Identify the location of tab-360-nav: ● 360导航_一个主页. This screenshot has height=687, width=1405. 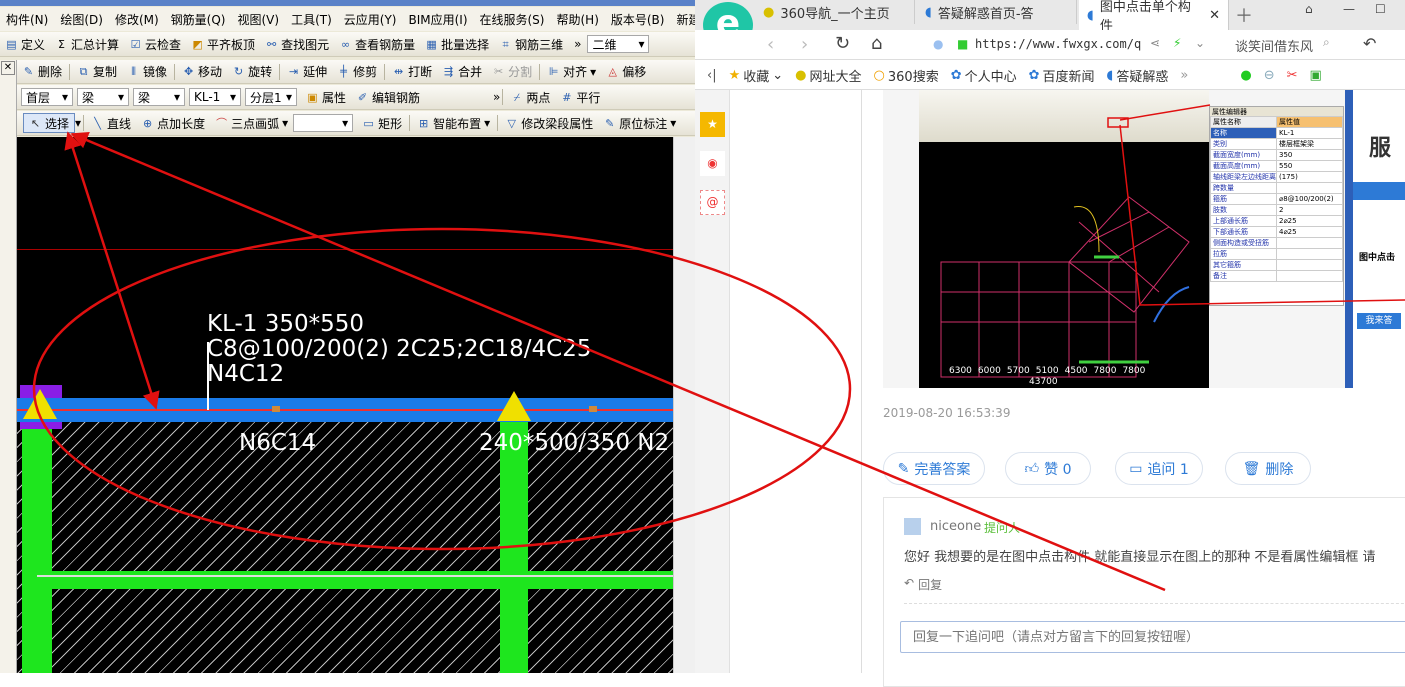
(835, 12).